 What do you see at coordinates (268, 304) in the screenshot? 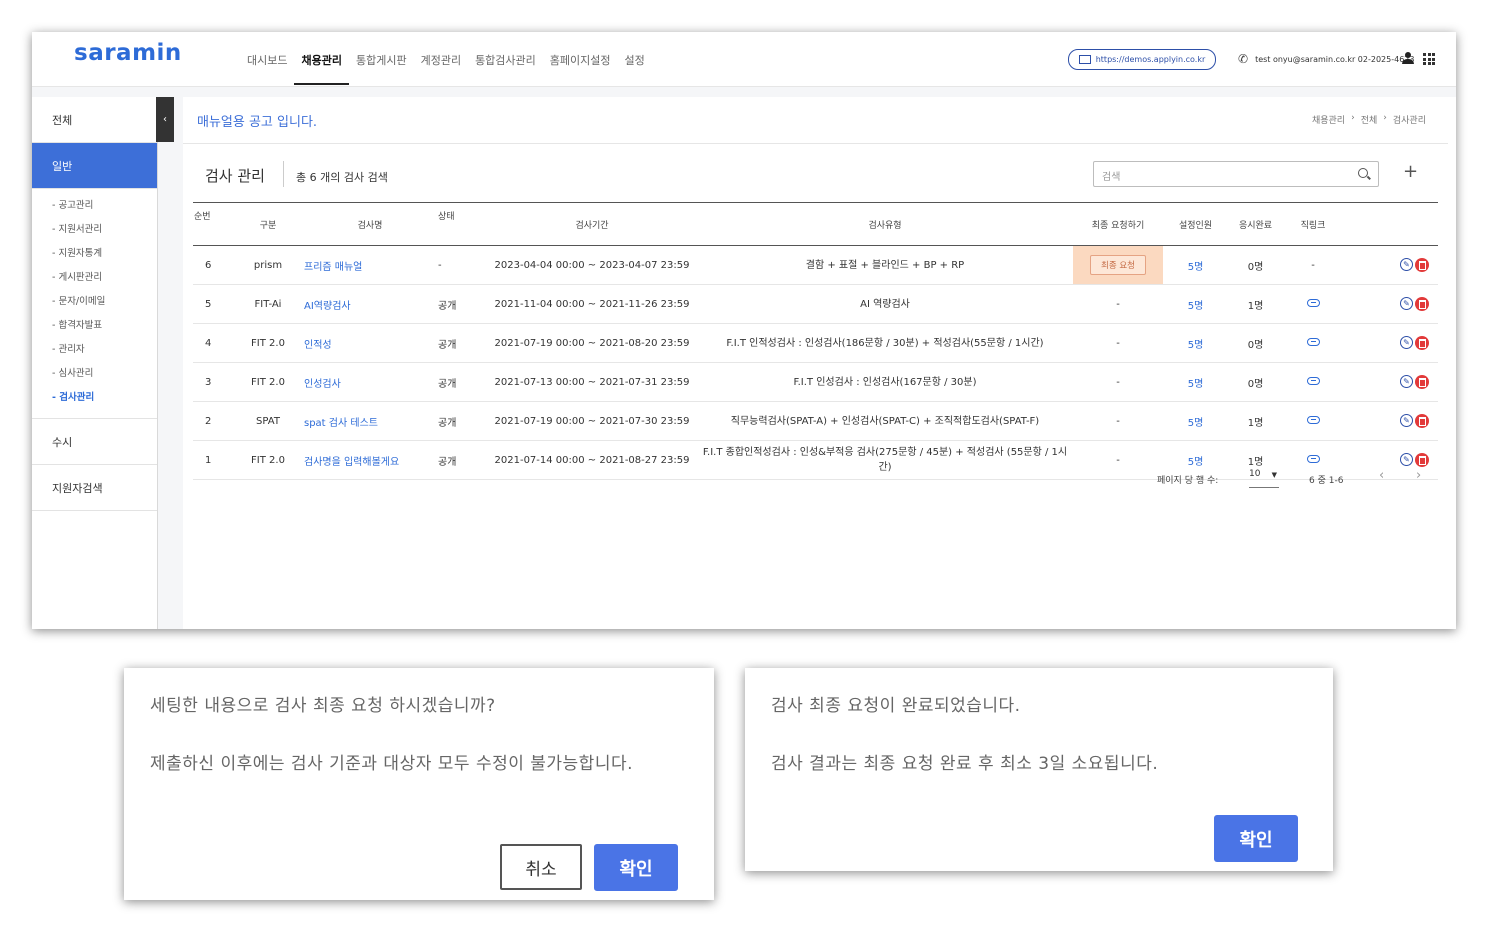
I see `test-kind: FIT-Ai` at bounding box center [268, 304].